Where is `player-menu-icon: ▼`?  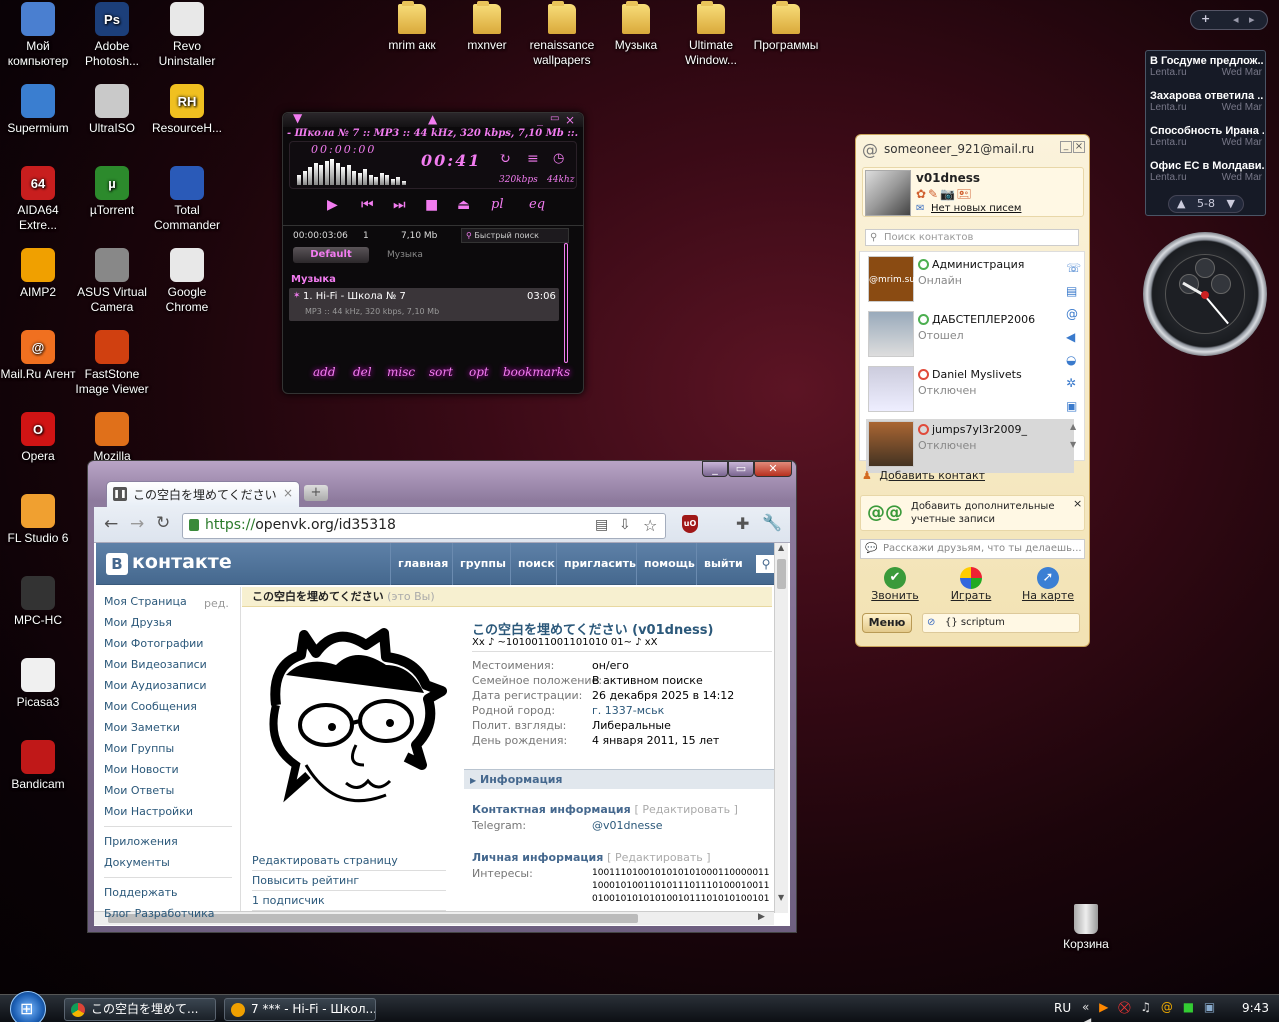 player-menu-icon: ▼ is located at coordinates (297, 118).